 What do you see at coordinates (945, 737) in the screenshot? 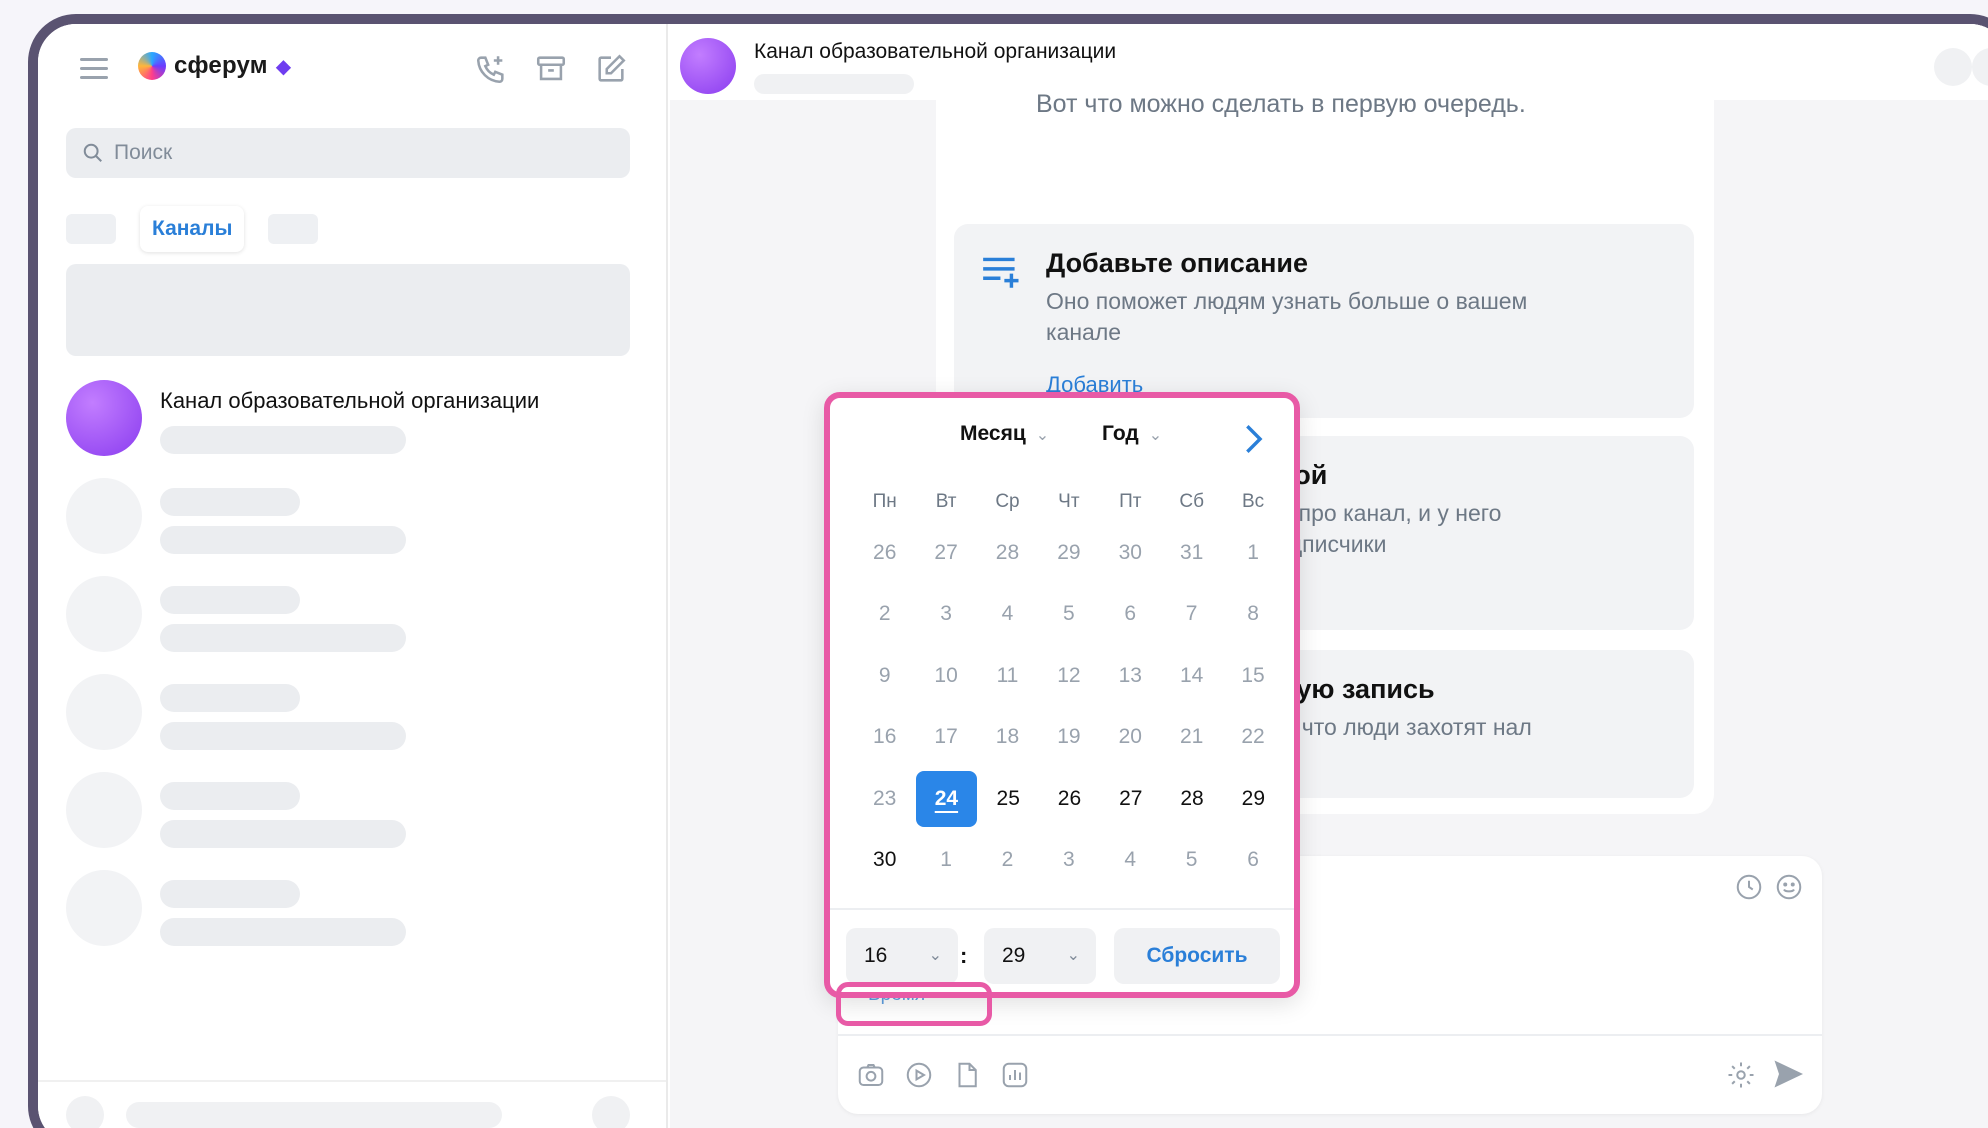
I see `calendar-day: 17` at bounding box center [945, 737].